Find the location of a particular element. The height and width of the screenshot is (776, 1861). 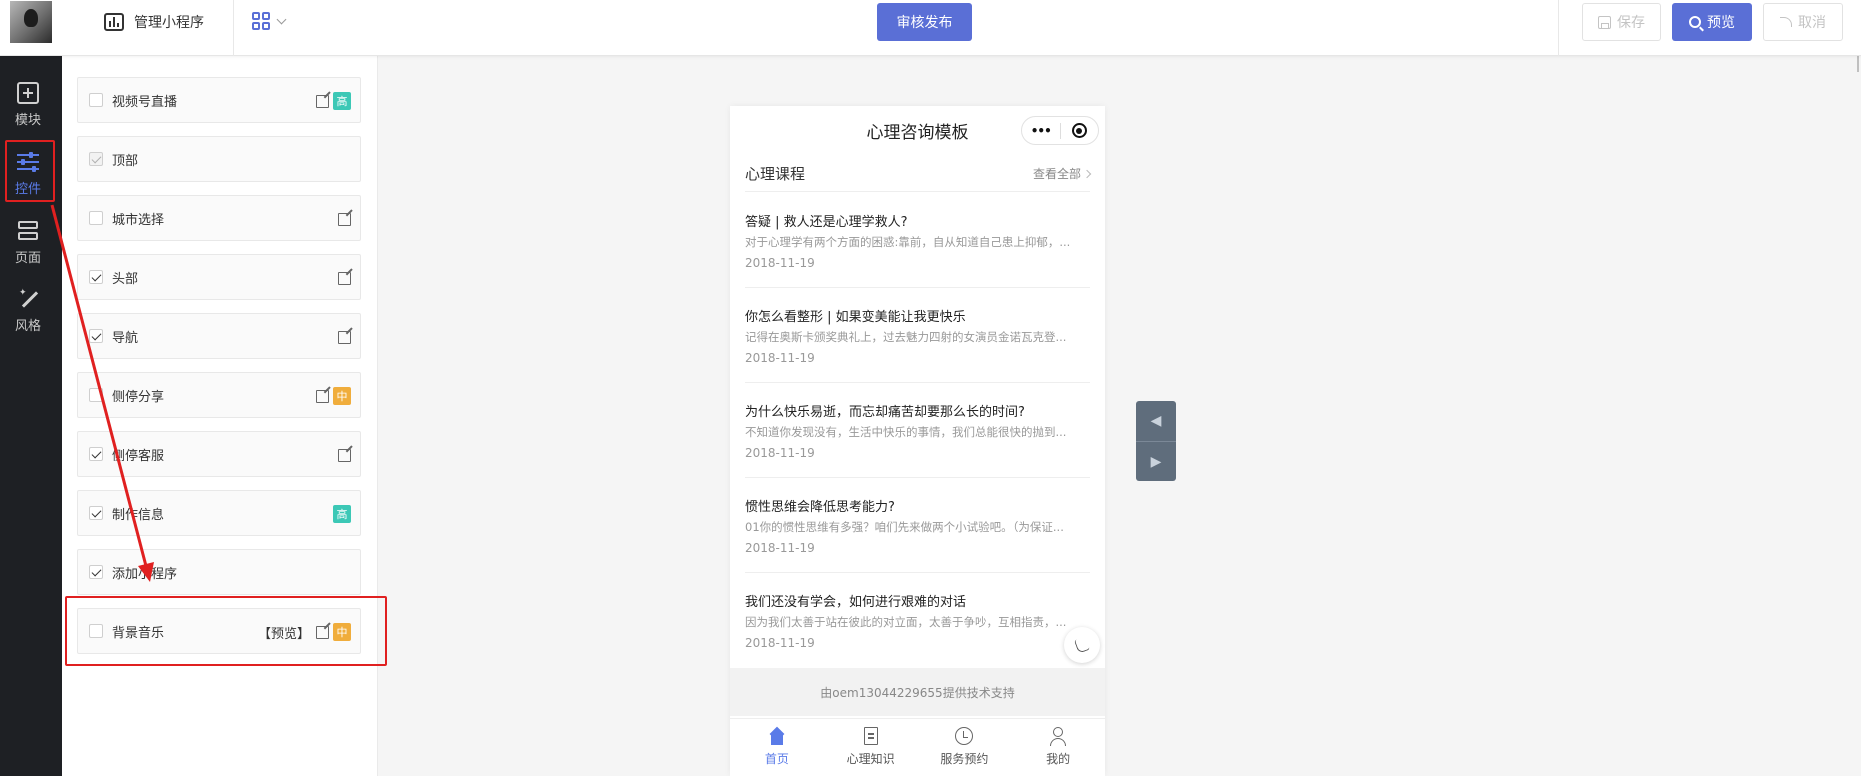

undo-icon is located at coordinates (1786, 22).